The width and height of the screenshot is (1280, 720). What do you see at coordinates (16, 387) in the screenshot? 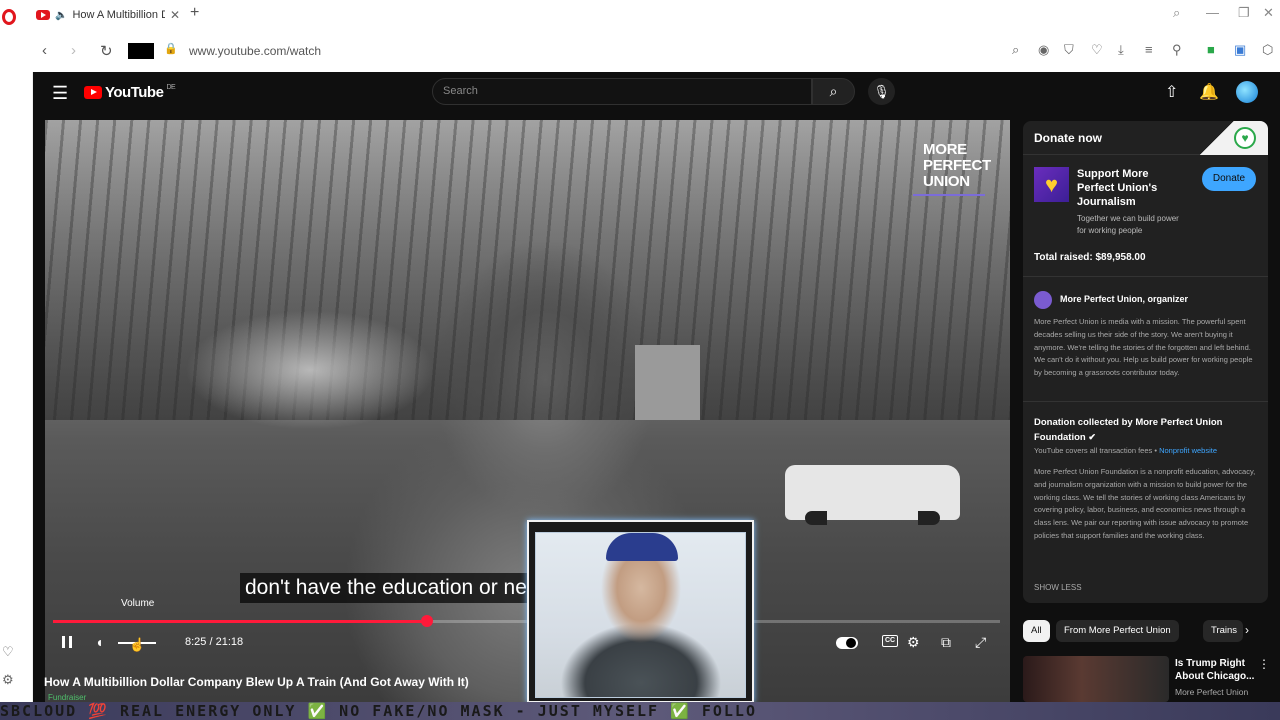
I see `browser-sidebar: ♡ ⚙` at bounding box center [16, 387].